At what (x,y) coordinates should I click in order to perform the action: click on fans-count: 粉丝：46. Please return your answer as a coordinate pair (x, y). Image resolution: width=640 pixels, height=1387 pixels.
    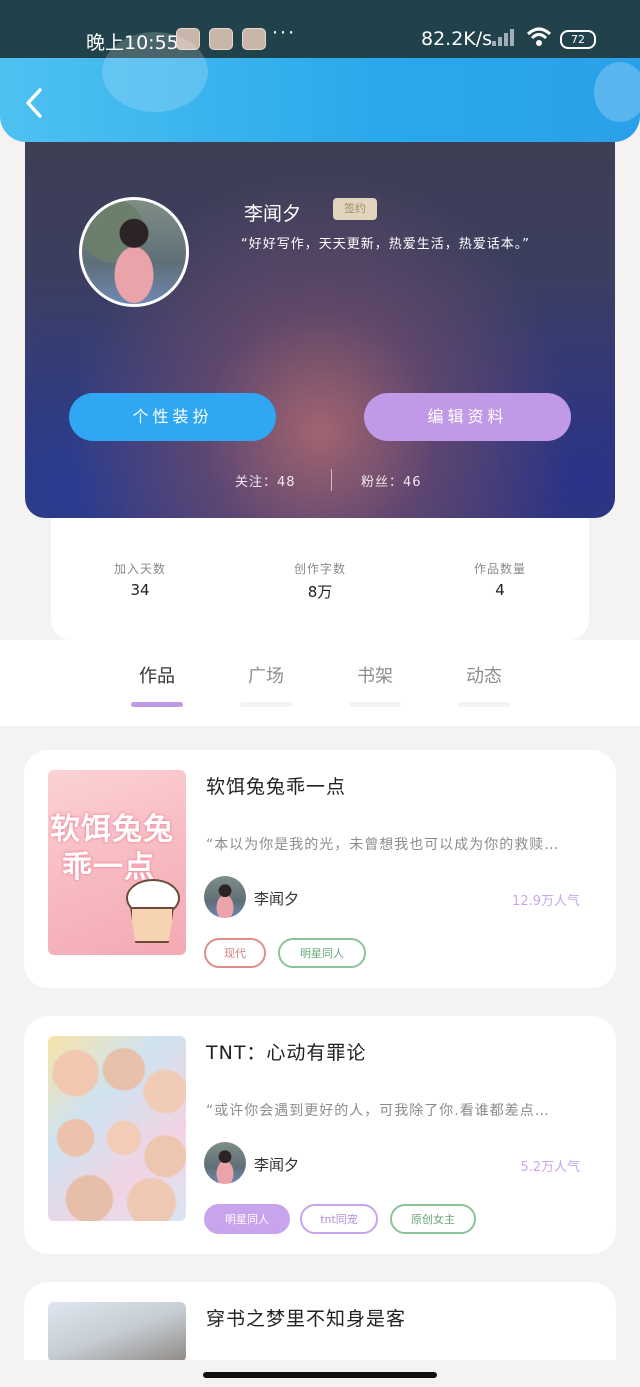
    Looking at the image, I should click on (391, 480).